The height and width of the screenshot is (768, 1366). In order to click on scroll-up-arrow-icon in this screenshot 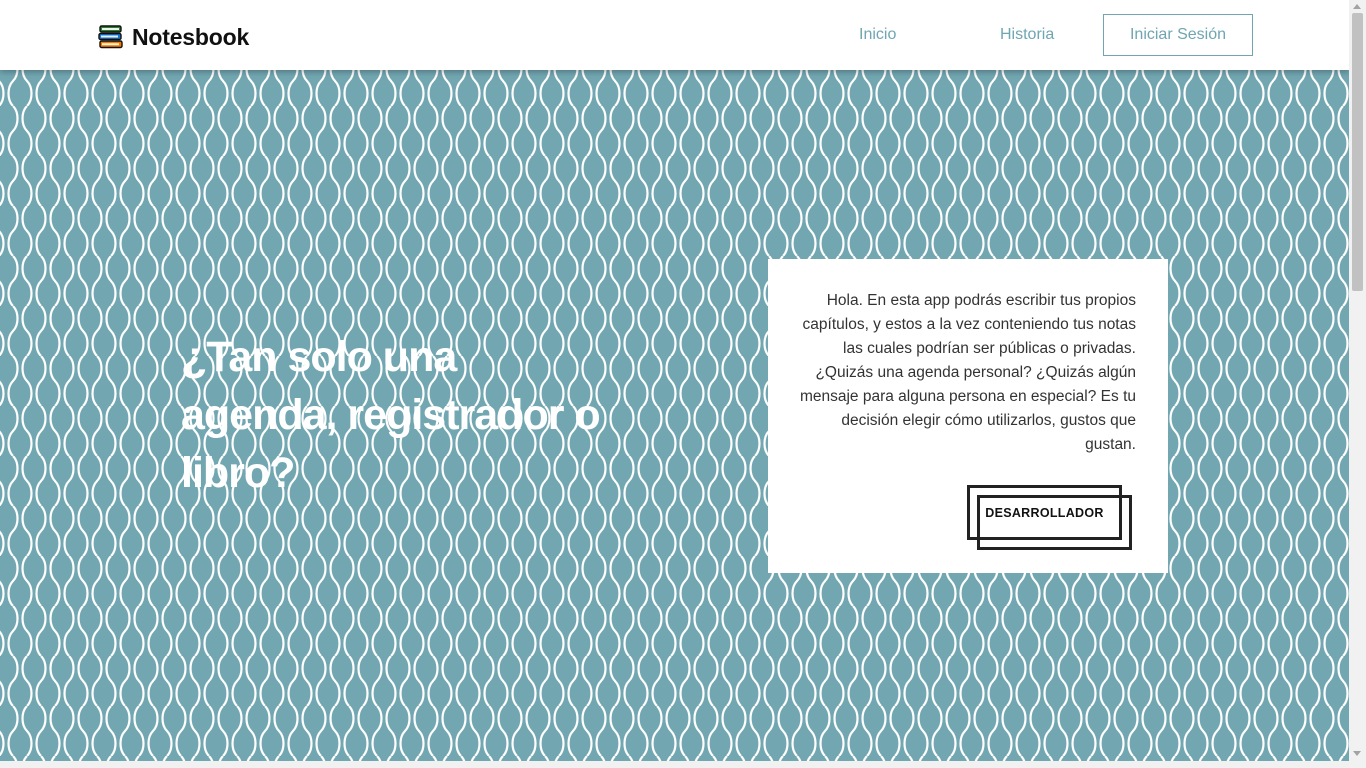, I will do `click(1357, 6)`.